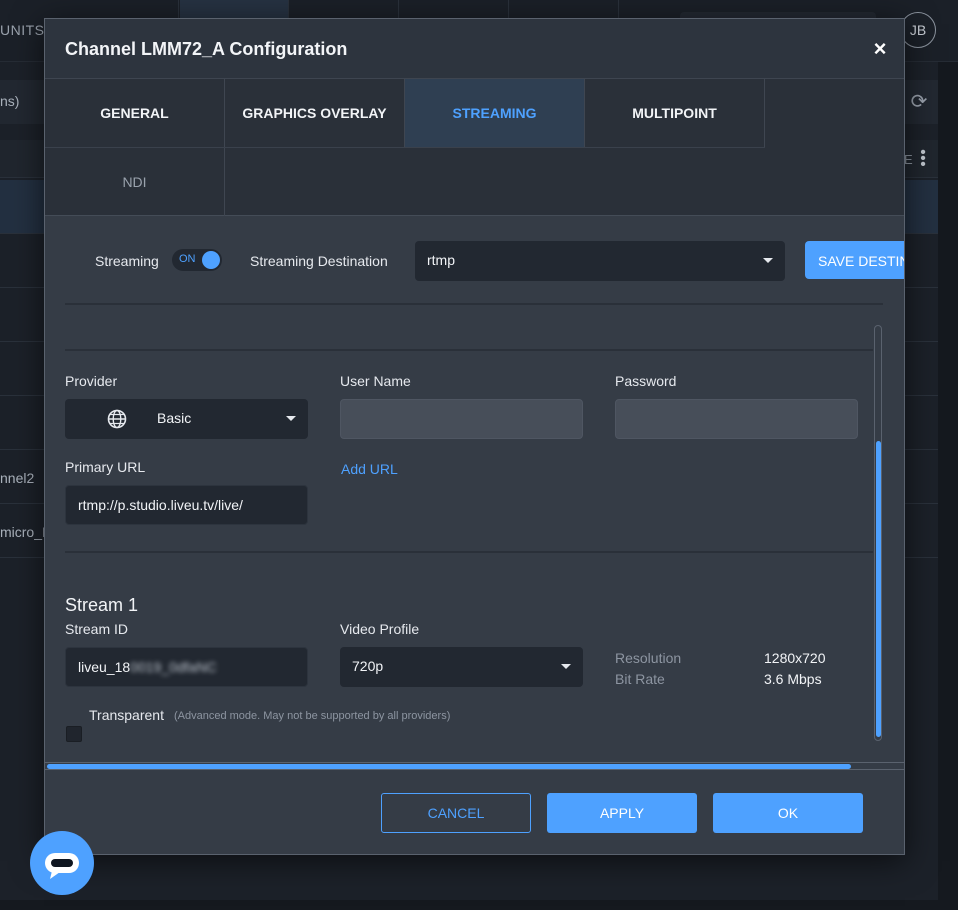 The width and height of the screenshot is (958, 910). Describe the element at coordinates (206, 49) in the screenshot. I see `dialog-title: Channel LMM72_A Configuration` at that location.